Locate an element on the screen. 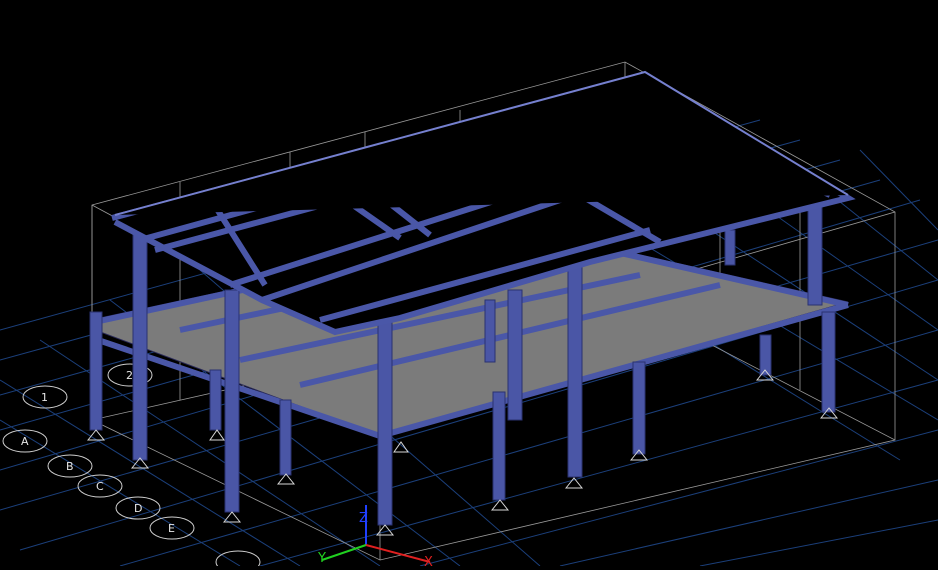  grid-label-1: 1 is located at coordinates (44, 397).